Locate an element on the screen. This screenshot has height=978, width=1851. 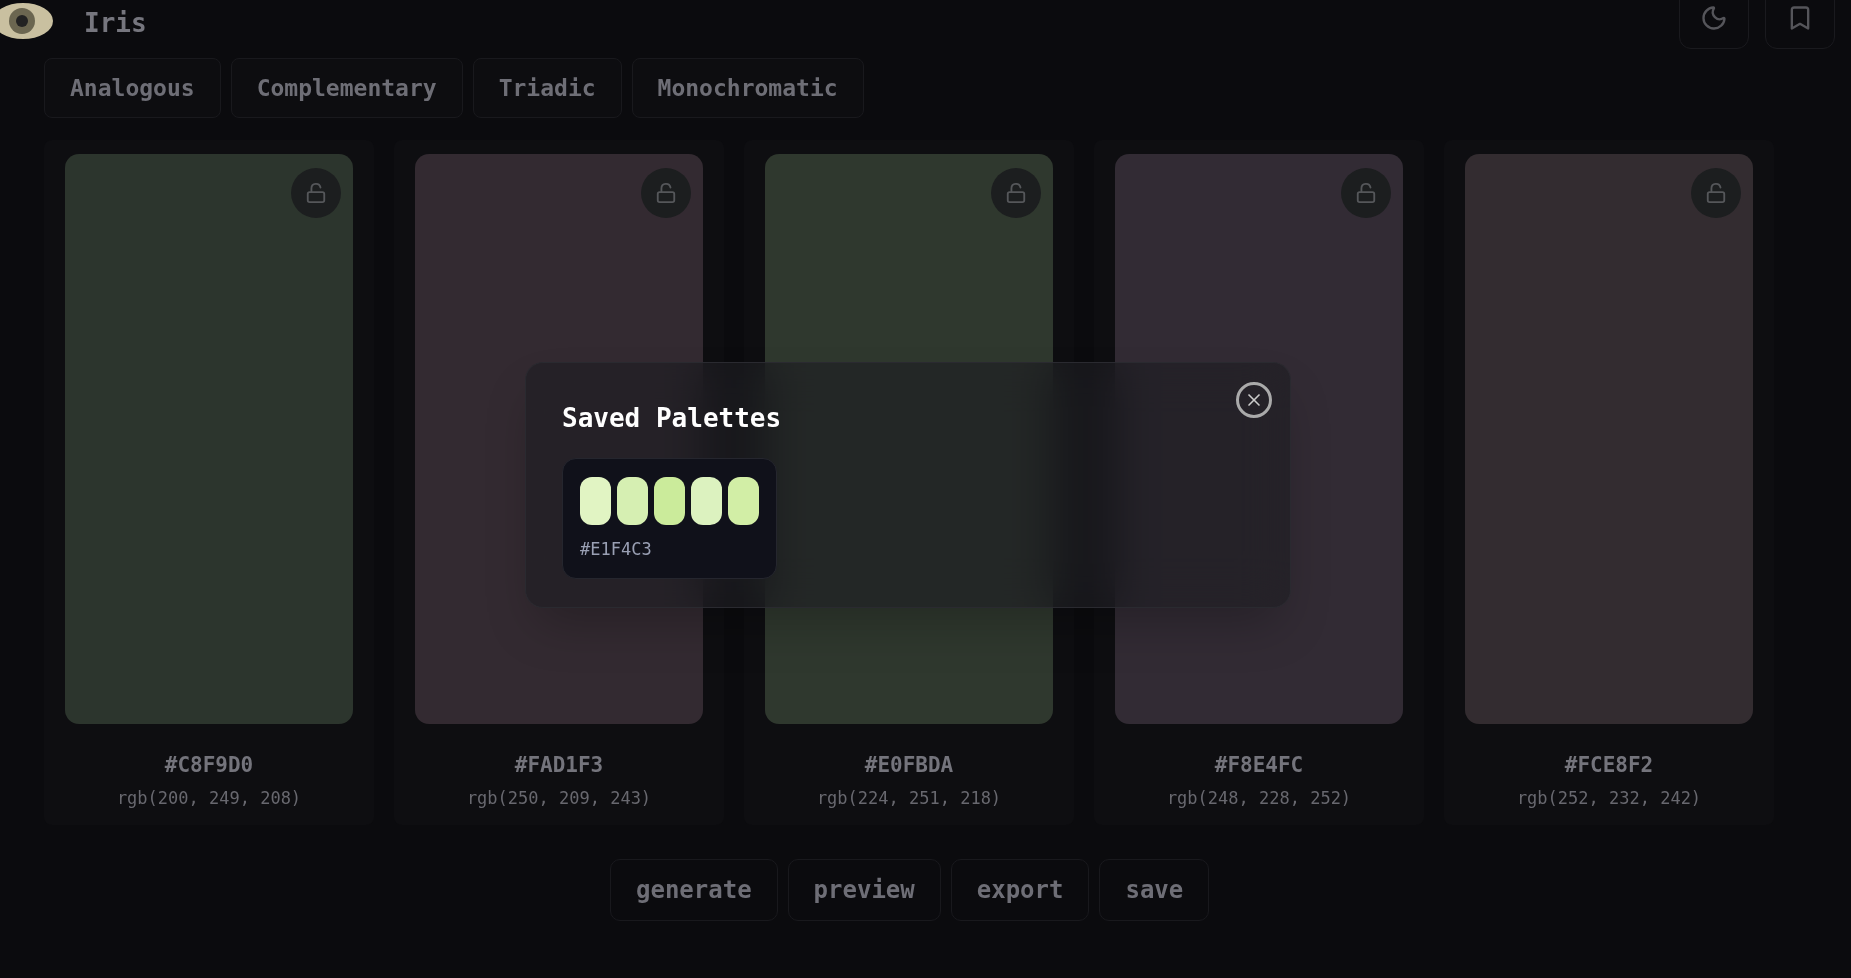
moon-icon is located at coordinates (1714, 18).